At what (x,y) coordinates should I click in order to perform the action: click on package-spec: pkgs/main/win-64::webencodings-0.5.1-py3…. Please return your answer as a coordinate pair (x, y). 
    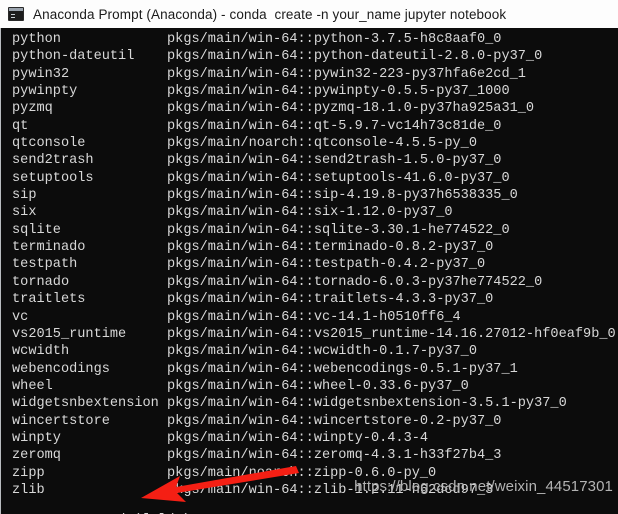
    Looking at the image, I should click on (342, 369).